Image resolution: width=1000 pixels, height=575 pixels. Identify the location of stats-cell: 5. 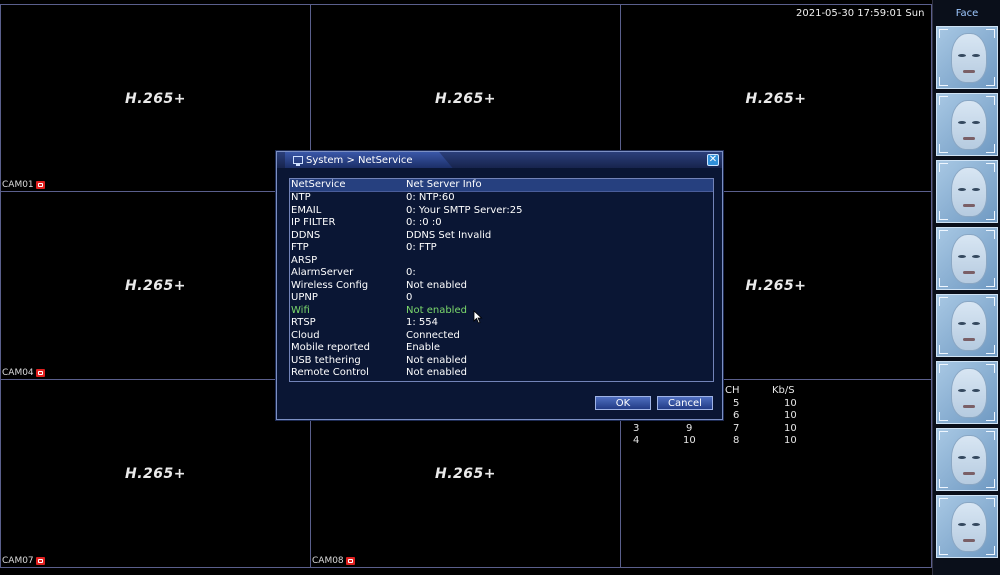
(736, 403).